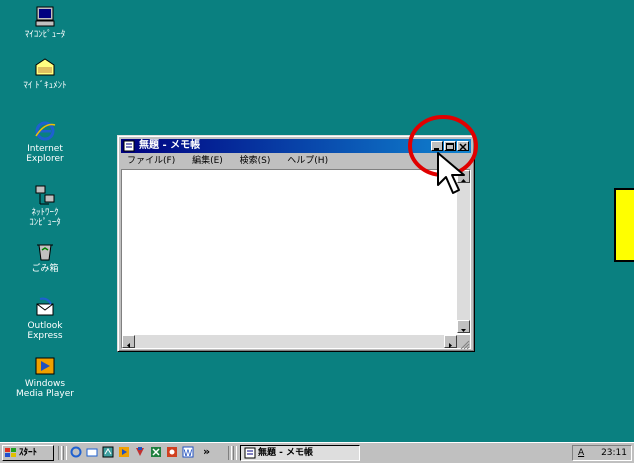 Image resolution: width=634 pixels, height=463 pixels. Describe the element at coordinates (108, 452) in the screenshot. I see `quicklaunch-desktop-icon` at that location.